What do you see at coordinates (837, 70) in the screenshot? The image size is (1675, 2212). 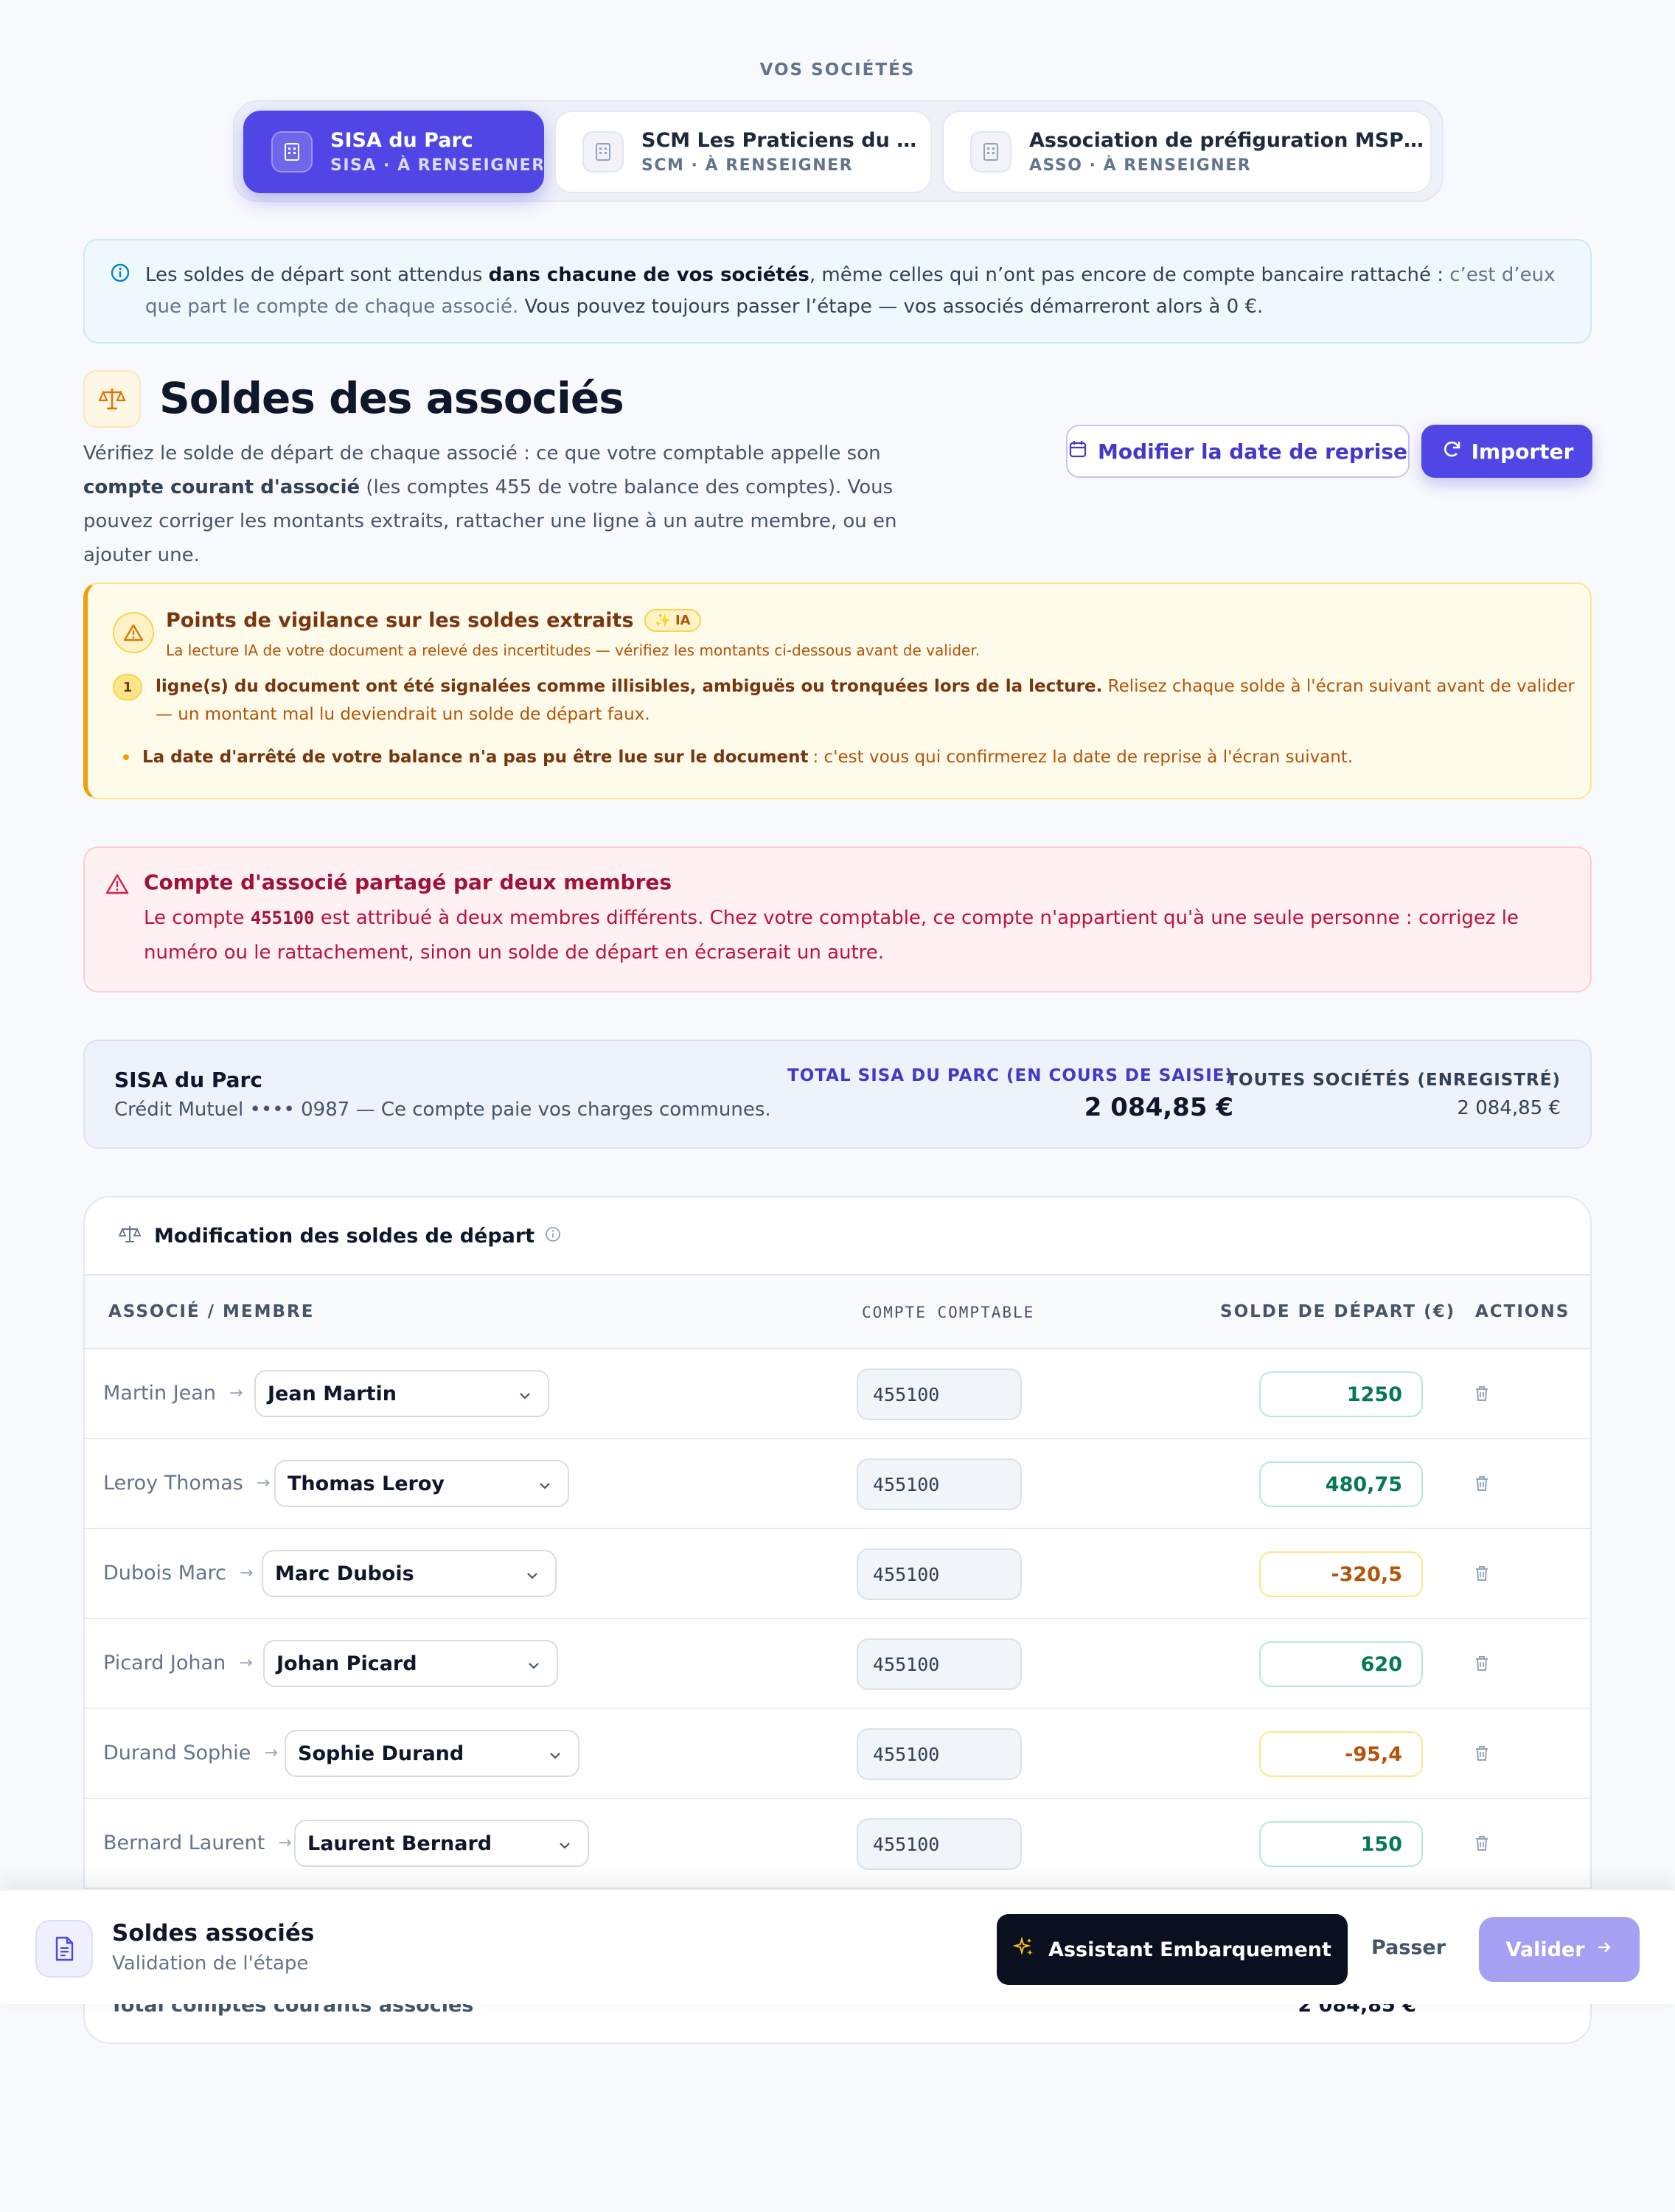 I see `companies-title: VOS SOCIÉTÉS` at bounding box center [837, 70].